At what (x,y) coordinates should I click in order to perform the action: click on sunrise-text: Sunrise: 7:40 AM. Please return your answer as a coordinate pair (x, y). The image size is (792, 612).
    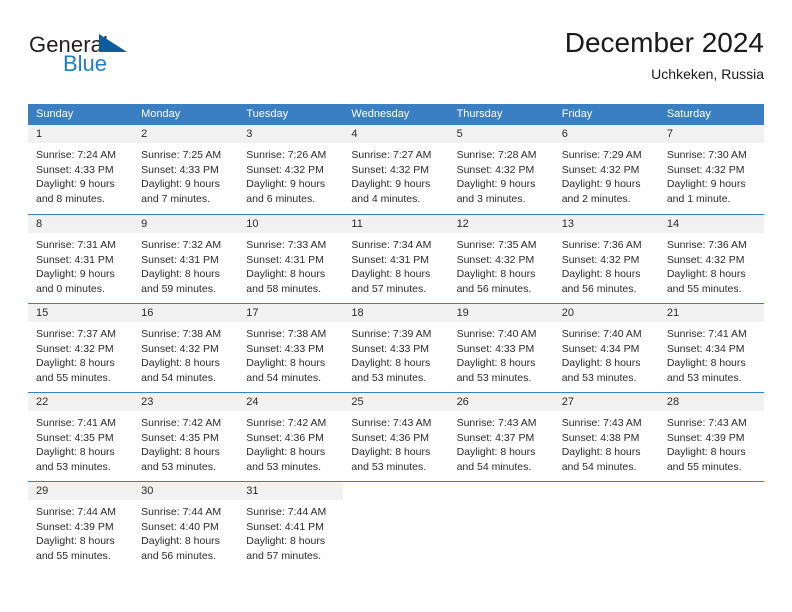
    Looking at the image, I should click on (601, 334).